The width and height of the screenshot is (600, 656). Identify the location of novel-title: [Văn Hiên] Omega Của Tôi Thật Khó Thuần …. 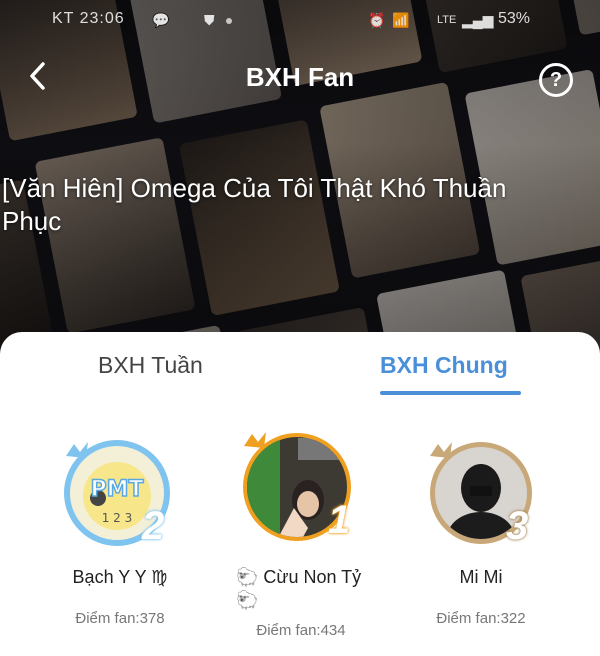
(254, 204).